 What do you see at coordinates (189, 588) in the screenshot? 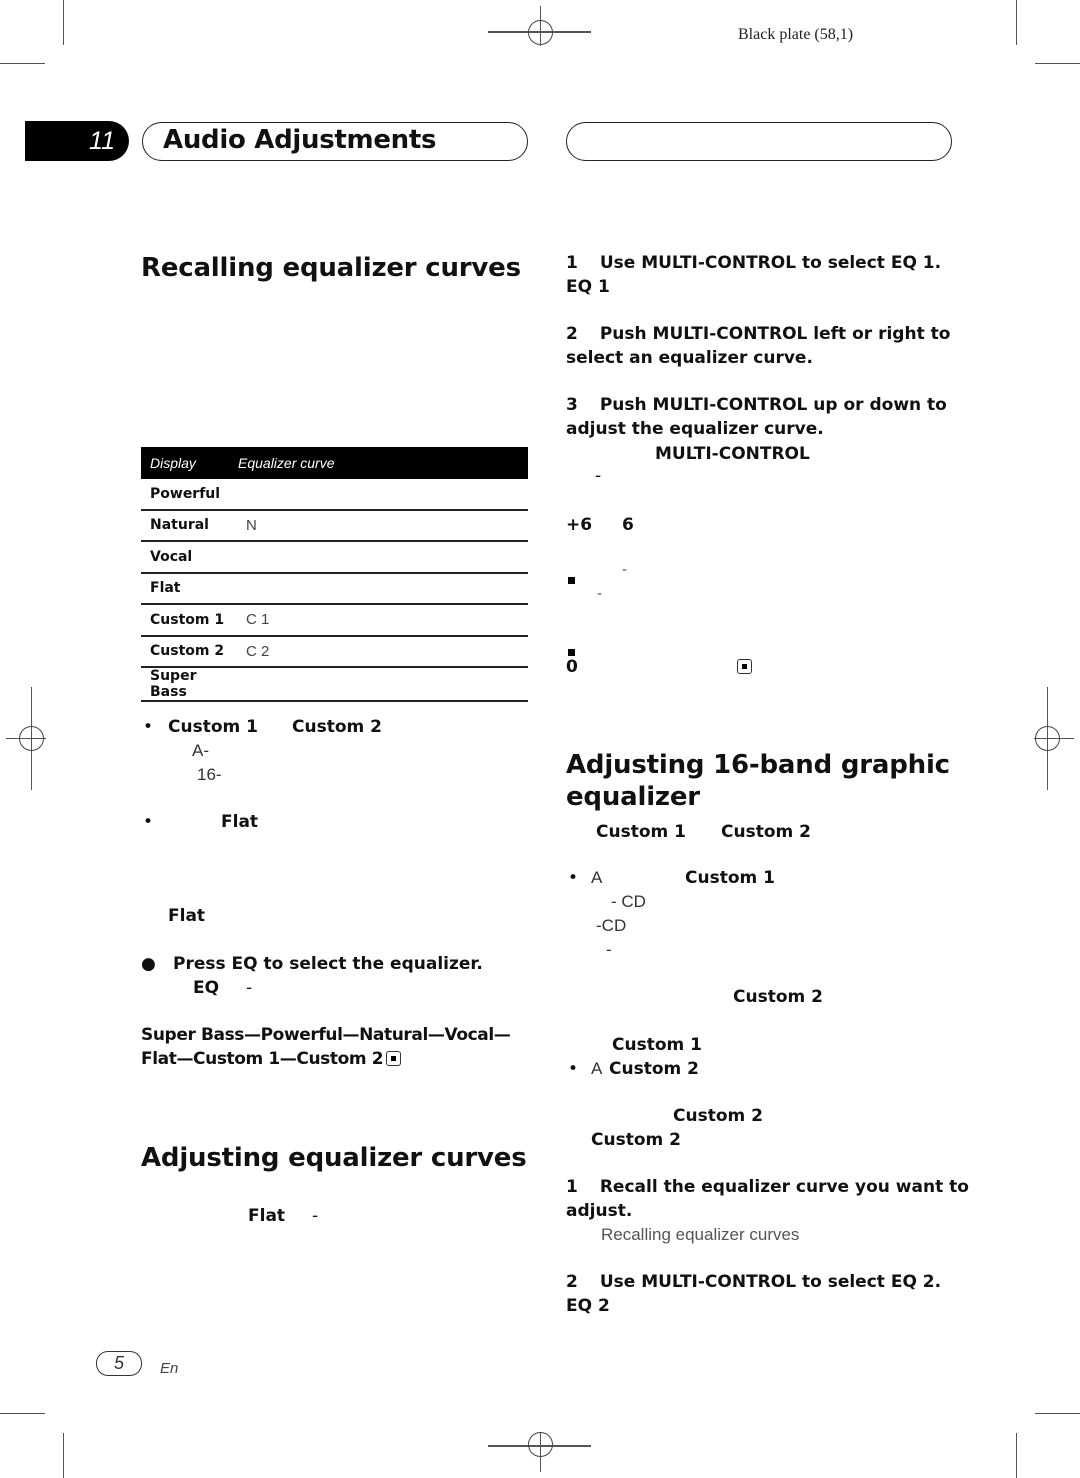
I see `display-cell: Flat` at bounding box center [189, 588].